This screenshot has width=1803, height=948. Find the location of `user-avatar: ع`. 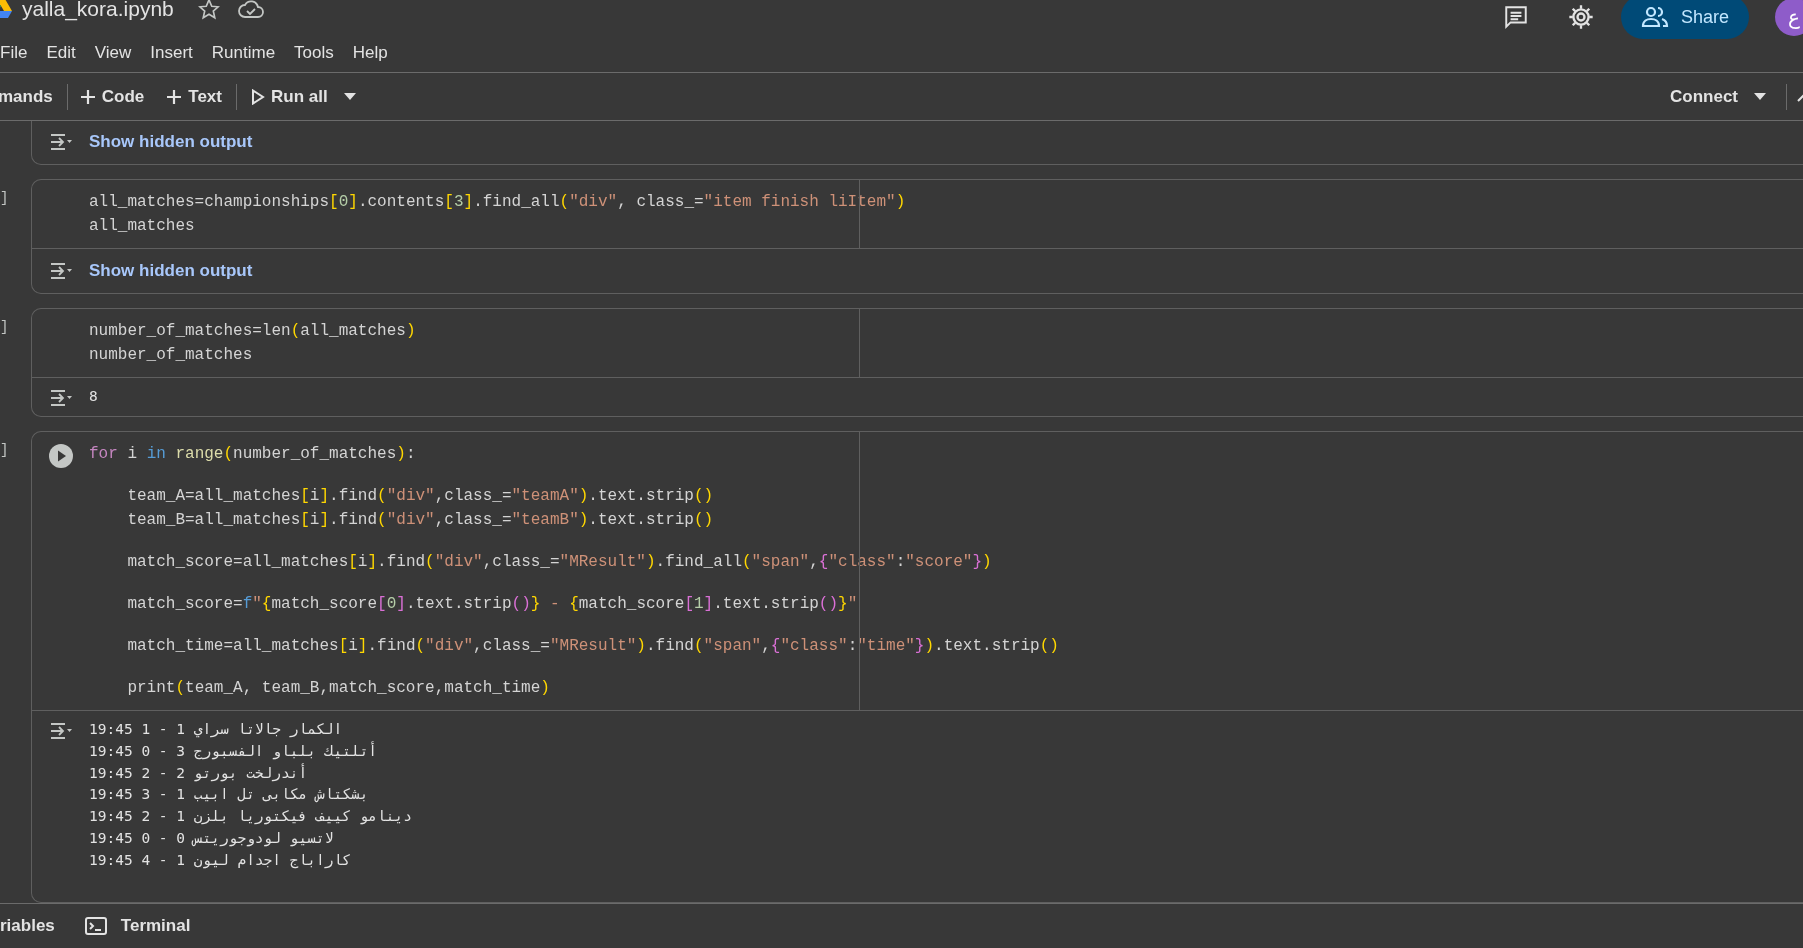

user-avatar: ع is located at coordinates (1789, 18).